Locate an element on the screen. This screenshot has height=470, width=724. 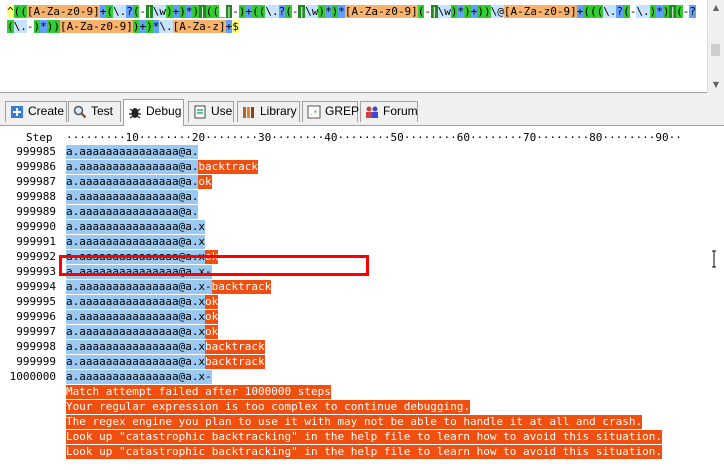
tab-label: Debug is located at coordinates (164, 111).